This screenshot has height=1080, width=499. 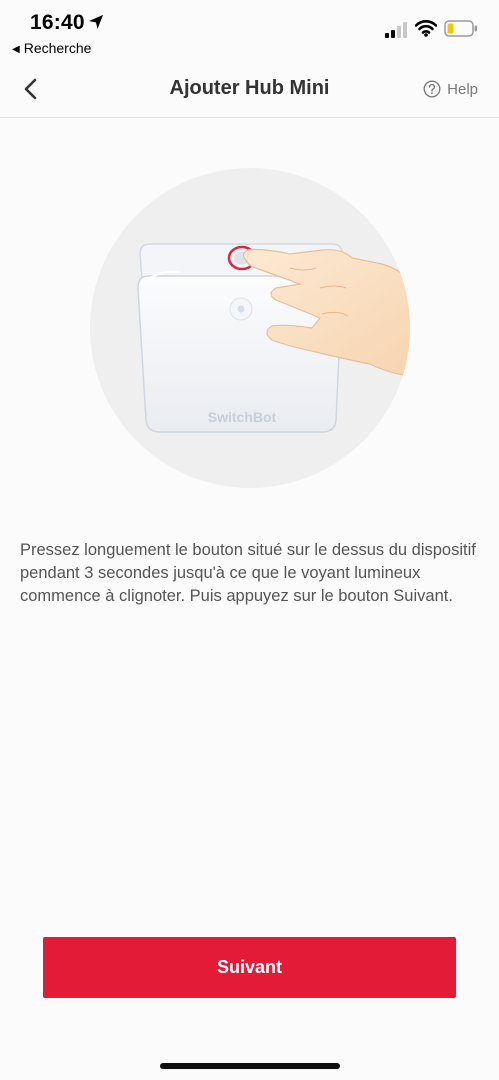 I want to click on location-arrow-icon, so click(x=96, y=22).